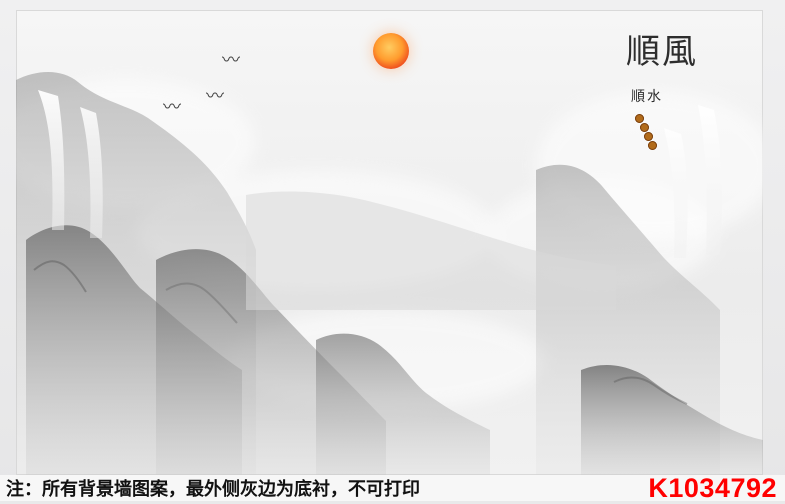 The width and height of the screenshot is (785, 504). What do you see at coordinates (647, 97) in the screenshot?
I see `calligraphy-small: 順水` at bounding box center [647, 97].